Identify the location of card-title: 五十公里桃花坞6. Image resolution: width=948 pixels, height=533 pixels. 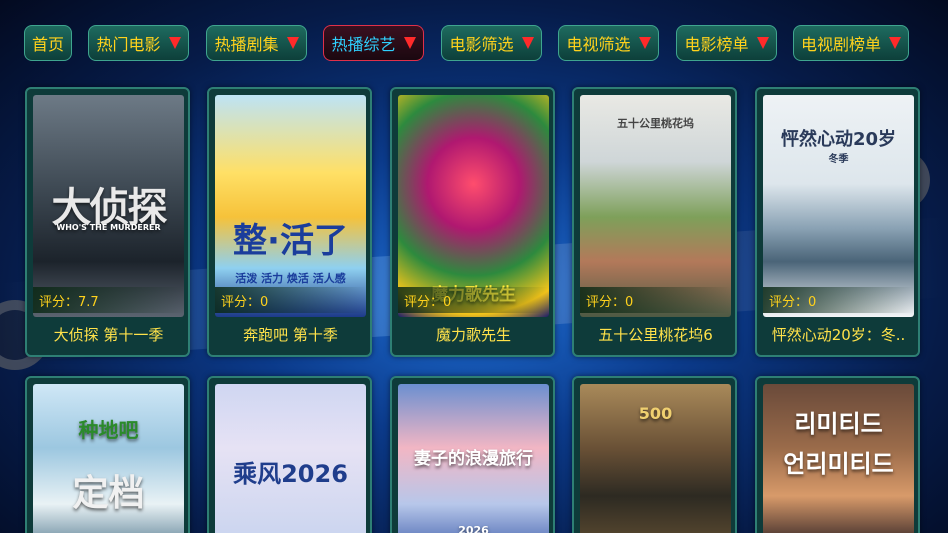
(655, 334).